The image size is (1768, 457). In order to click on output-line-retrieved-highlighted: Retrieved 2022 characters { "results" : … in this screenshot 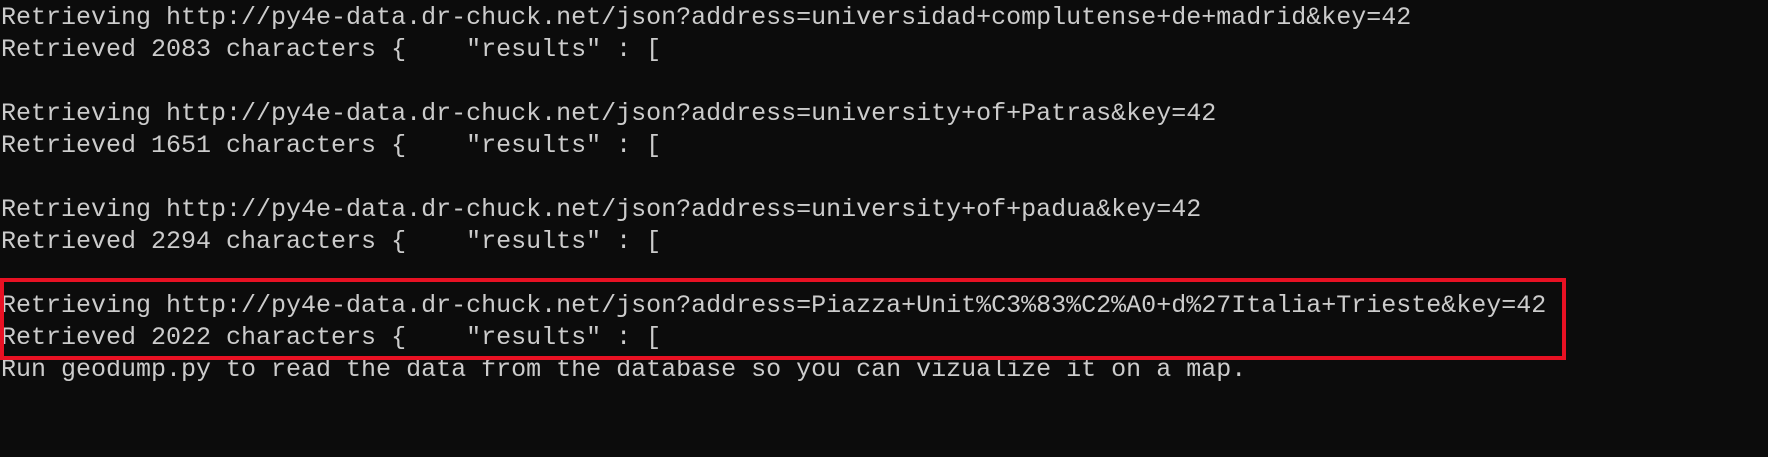, I will do `click(331, 337)`.